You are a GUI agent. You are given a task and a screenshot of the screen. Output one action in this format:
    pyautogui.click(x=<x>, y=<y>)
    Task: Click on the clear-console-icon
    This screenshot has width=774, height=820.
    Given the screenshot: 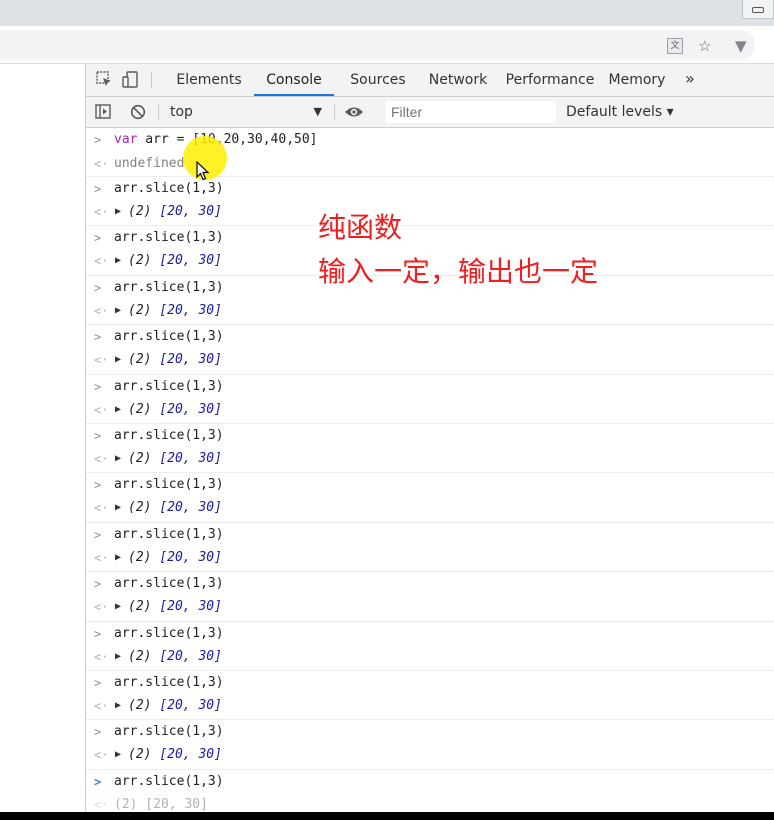 What is the action you would take?
    pyautogui.click(x=138, y=112)
    